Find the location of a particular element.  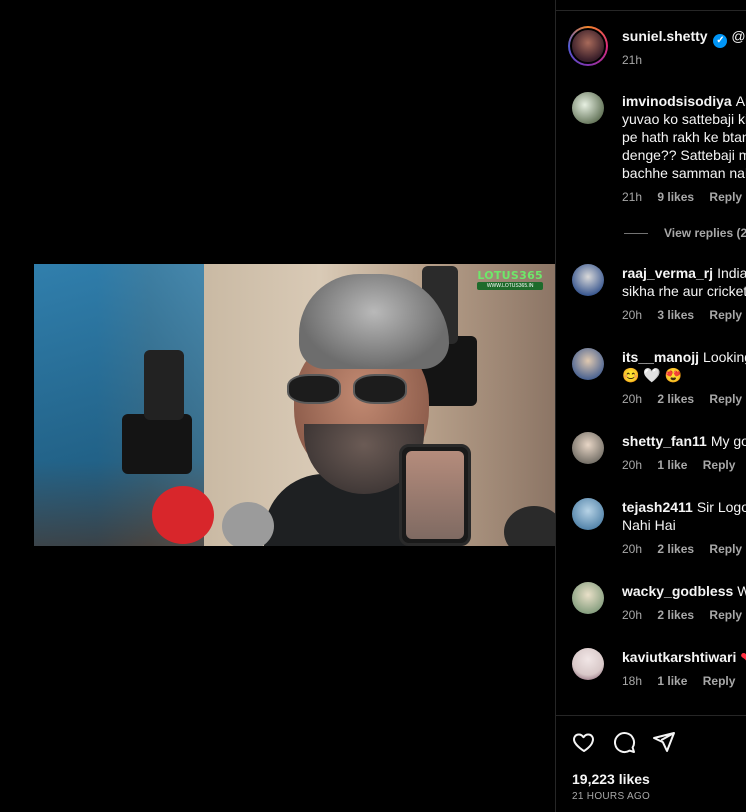

video-phone-screen is located at coordinates (435, 495).